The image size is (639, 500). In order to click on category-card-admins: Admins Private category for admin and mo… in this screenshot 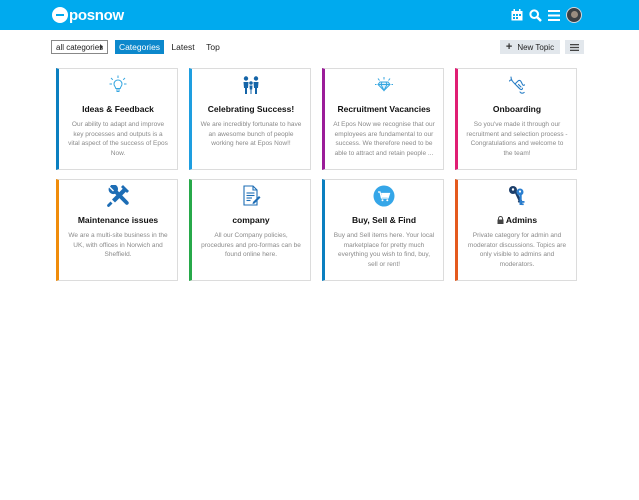, I will do `click(516, 230)`.